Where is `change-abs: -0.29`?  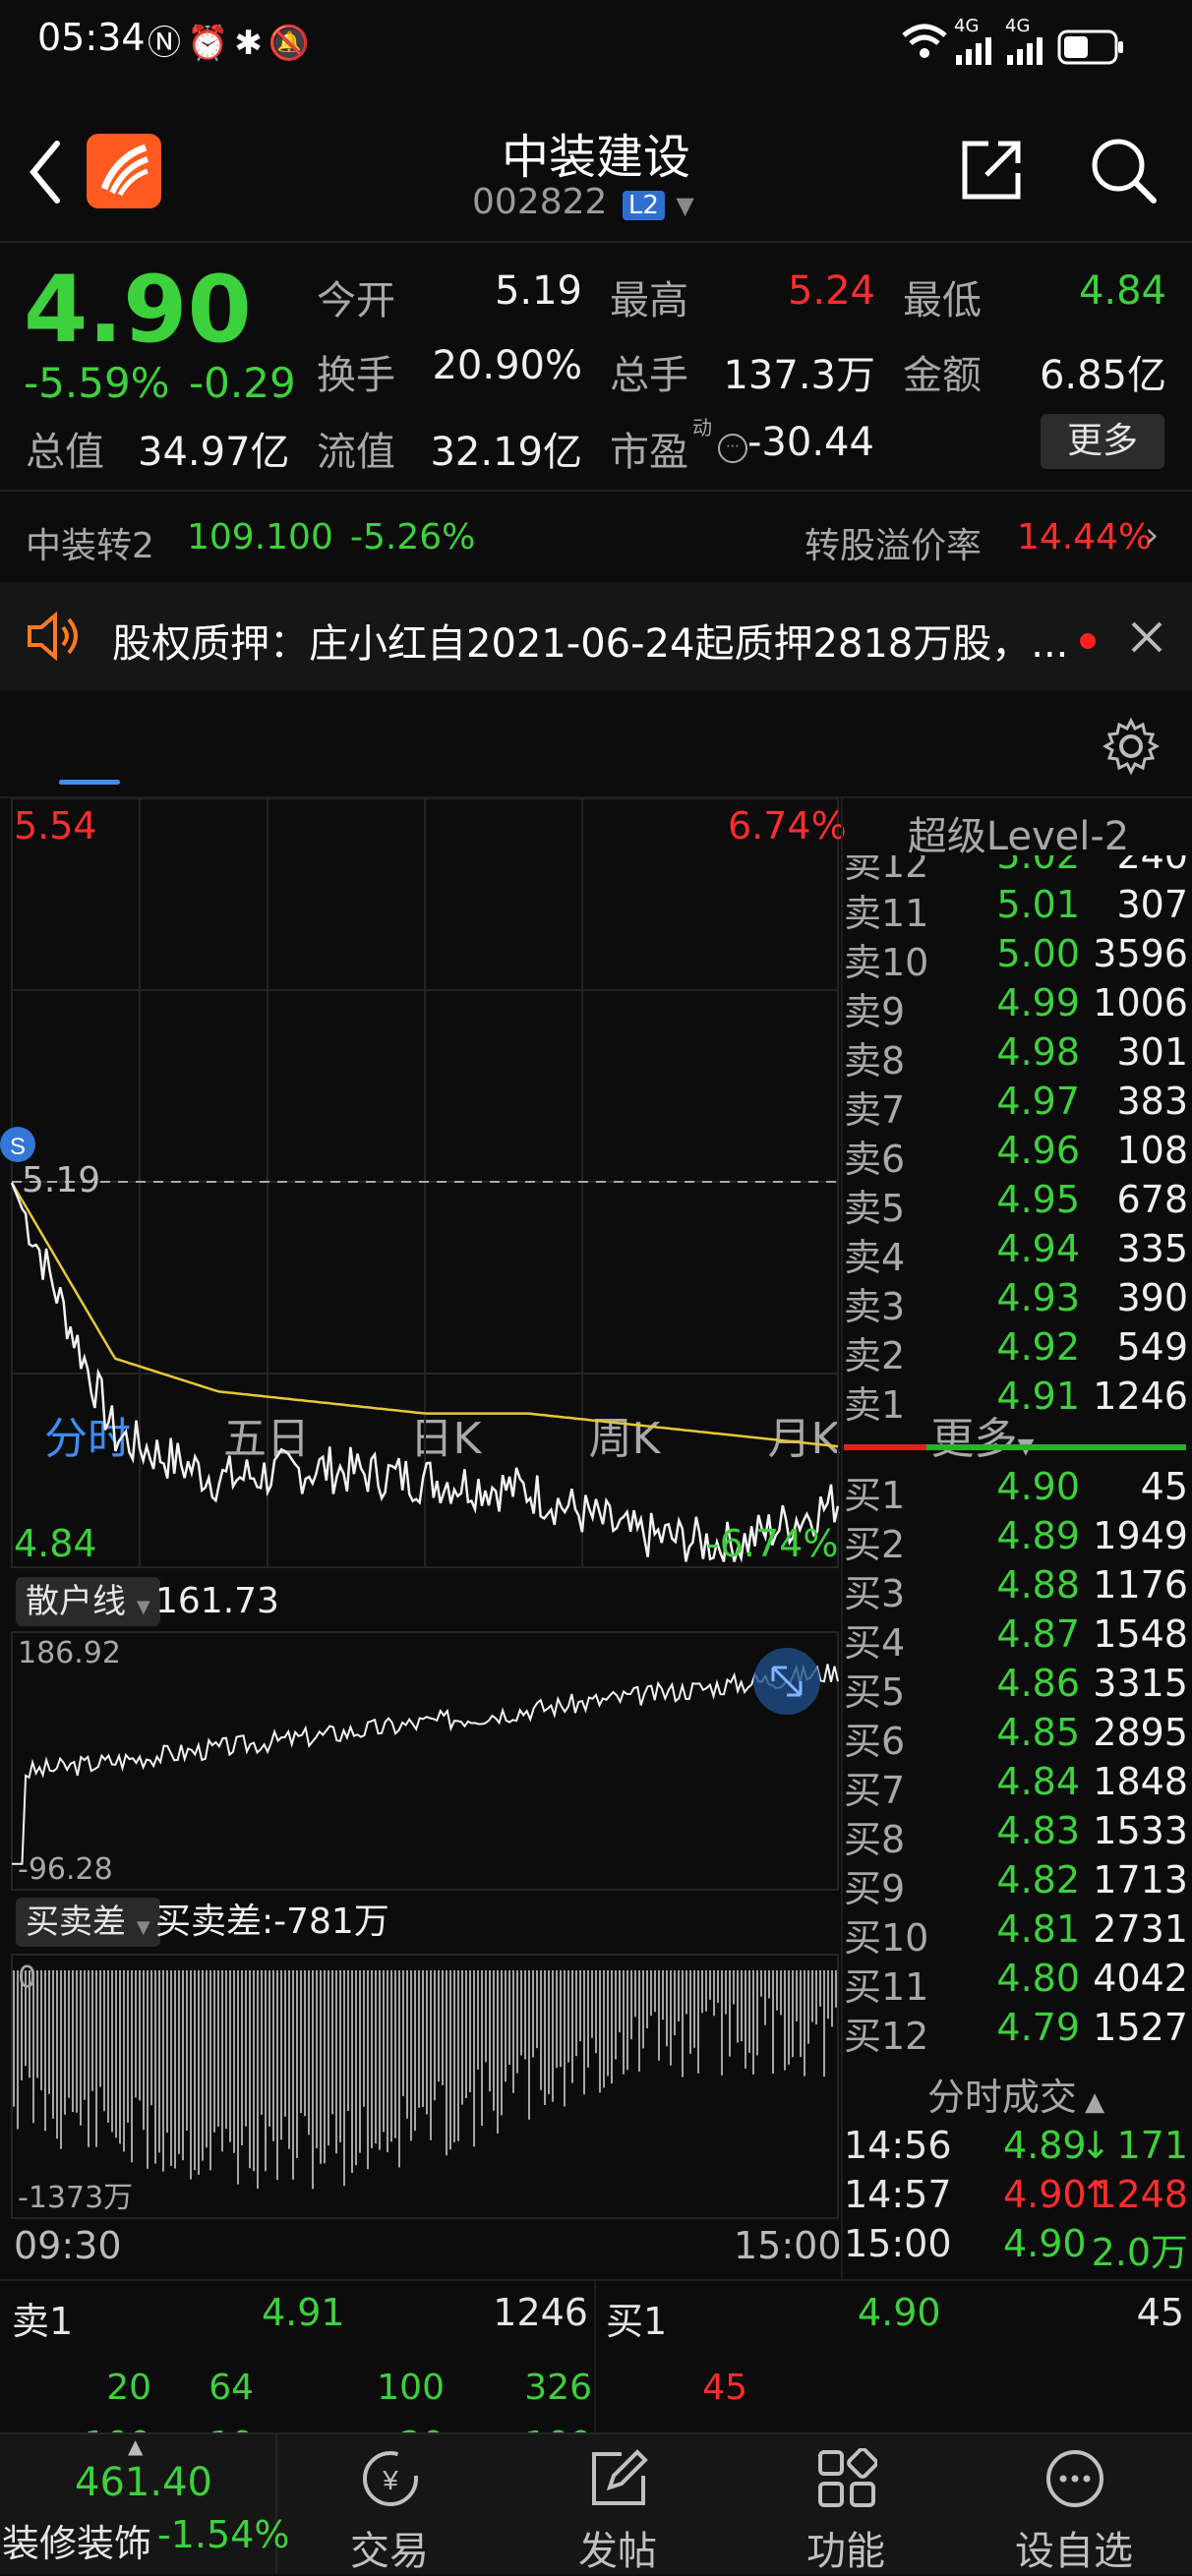
change-abs: -0.29 is located at coordinates (242, 383).